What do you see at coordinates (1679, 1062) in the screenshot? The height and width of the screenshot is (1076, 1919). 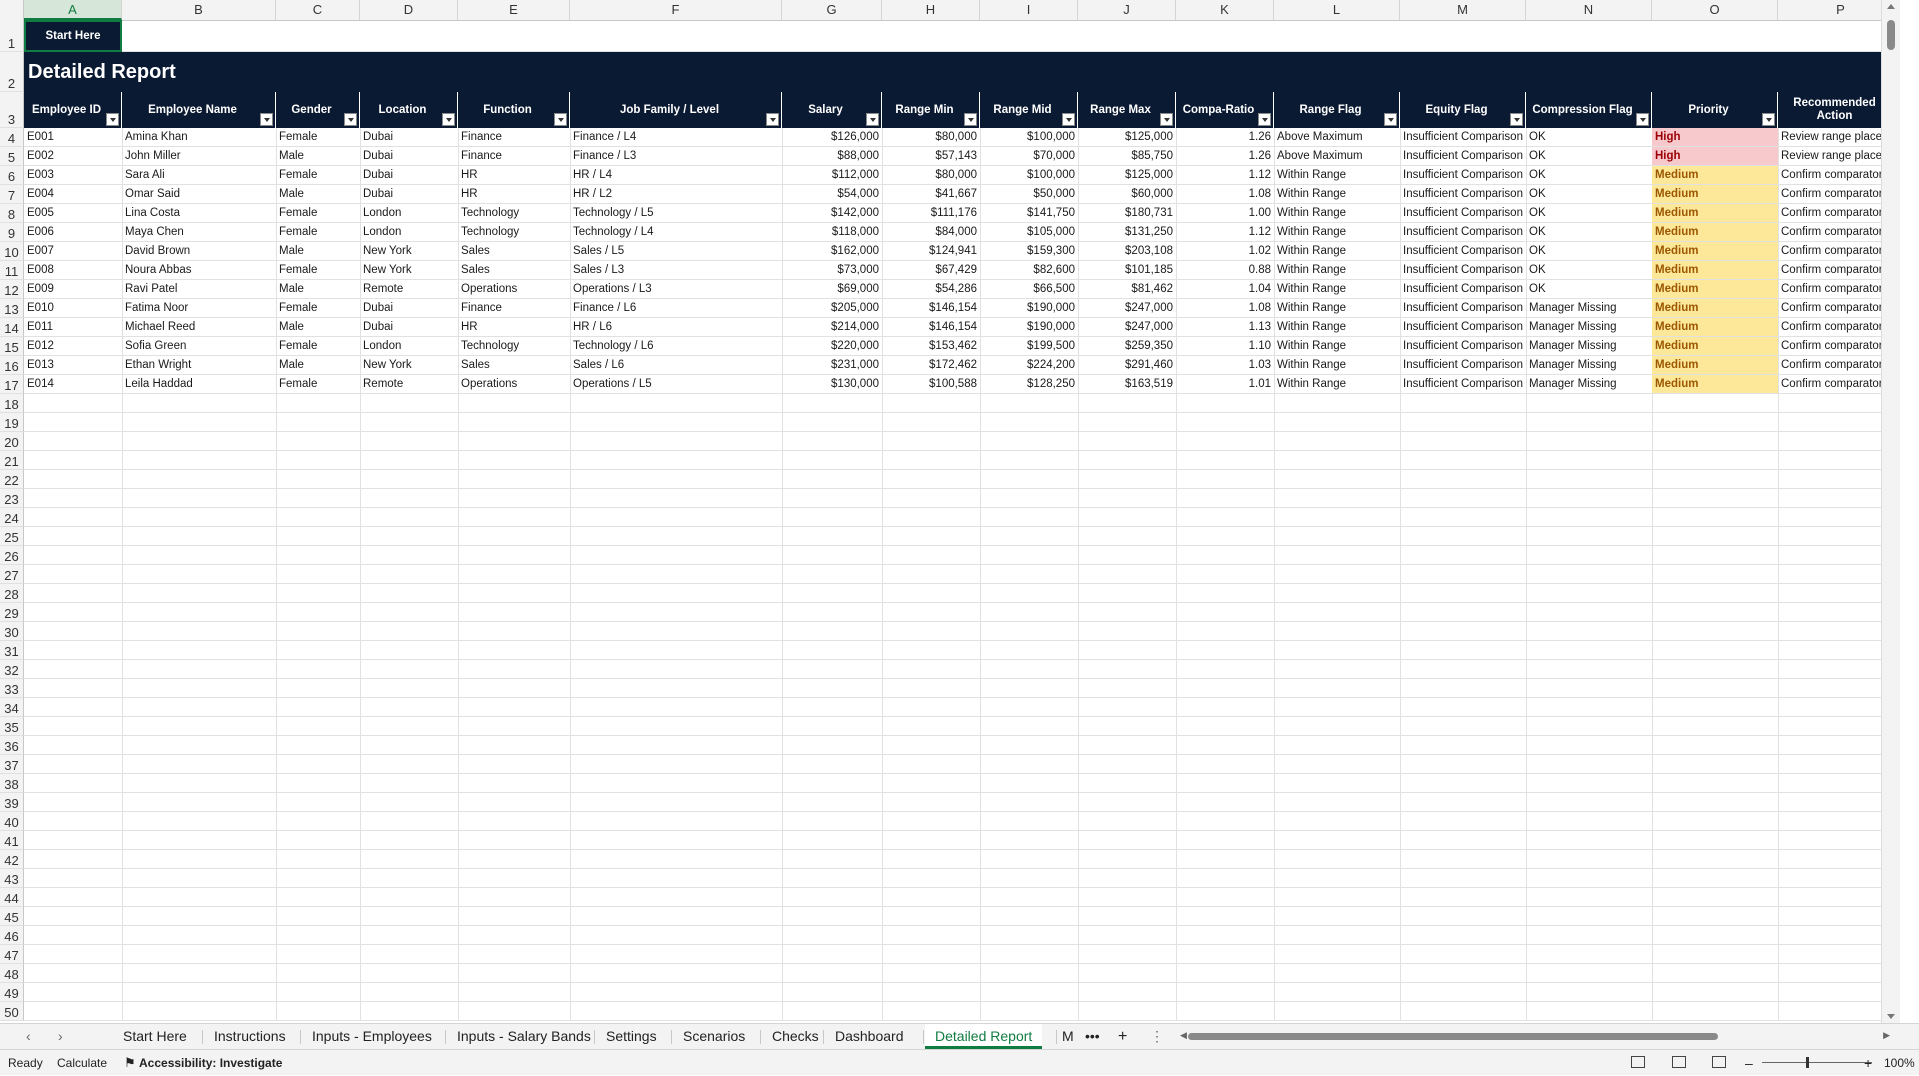 I see `page-layout-view-icon` at bounding box center [1679, 1062].